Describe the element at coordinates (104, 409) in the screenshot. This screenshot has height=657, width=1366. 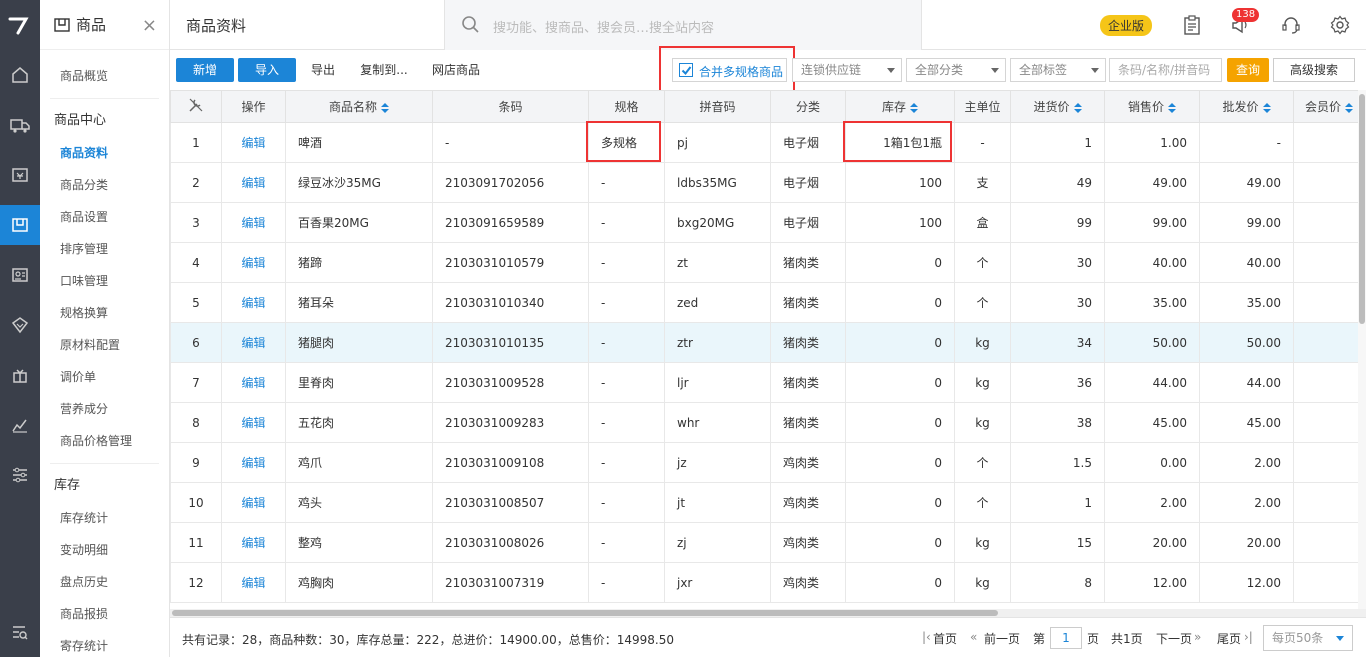
I see `sidebar-item-nutrition: 营养成分` at that location.